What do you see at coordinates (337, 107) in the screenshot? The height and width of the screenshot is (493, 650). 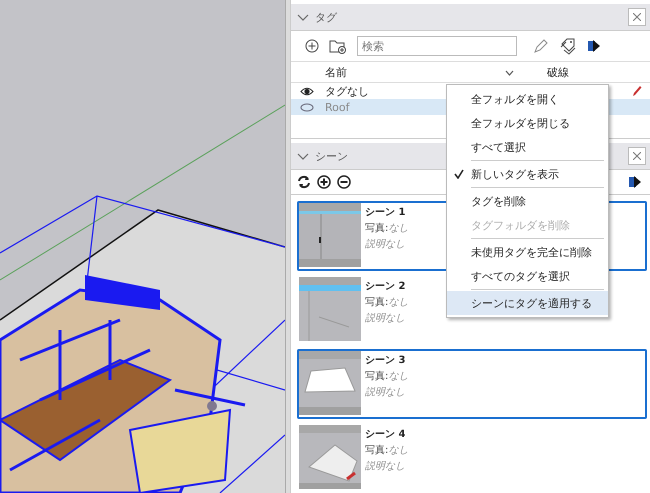 I see `tag-name: Roof` at bounding box center [337, 107].